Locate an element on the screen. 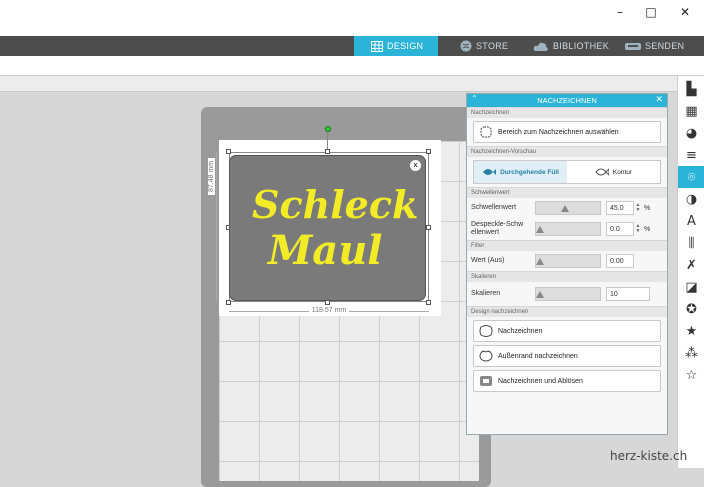 This screenshot has width=704, height=487. outline-option: Kontur is located at coordinates (613, 172).